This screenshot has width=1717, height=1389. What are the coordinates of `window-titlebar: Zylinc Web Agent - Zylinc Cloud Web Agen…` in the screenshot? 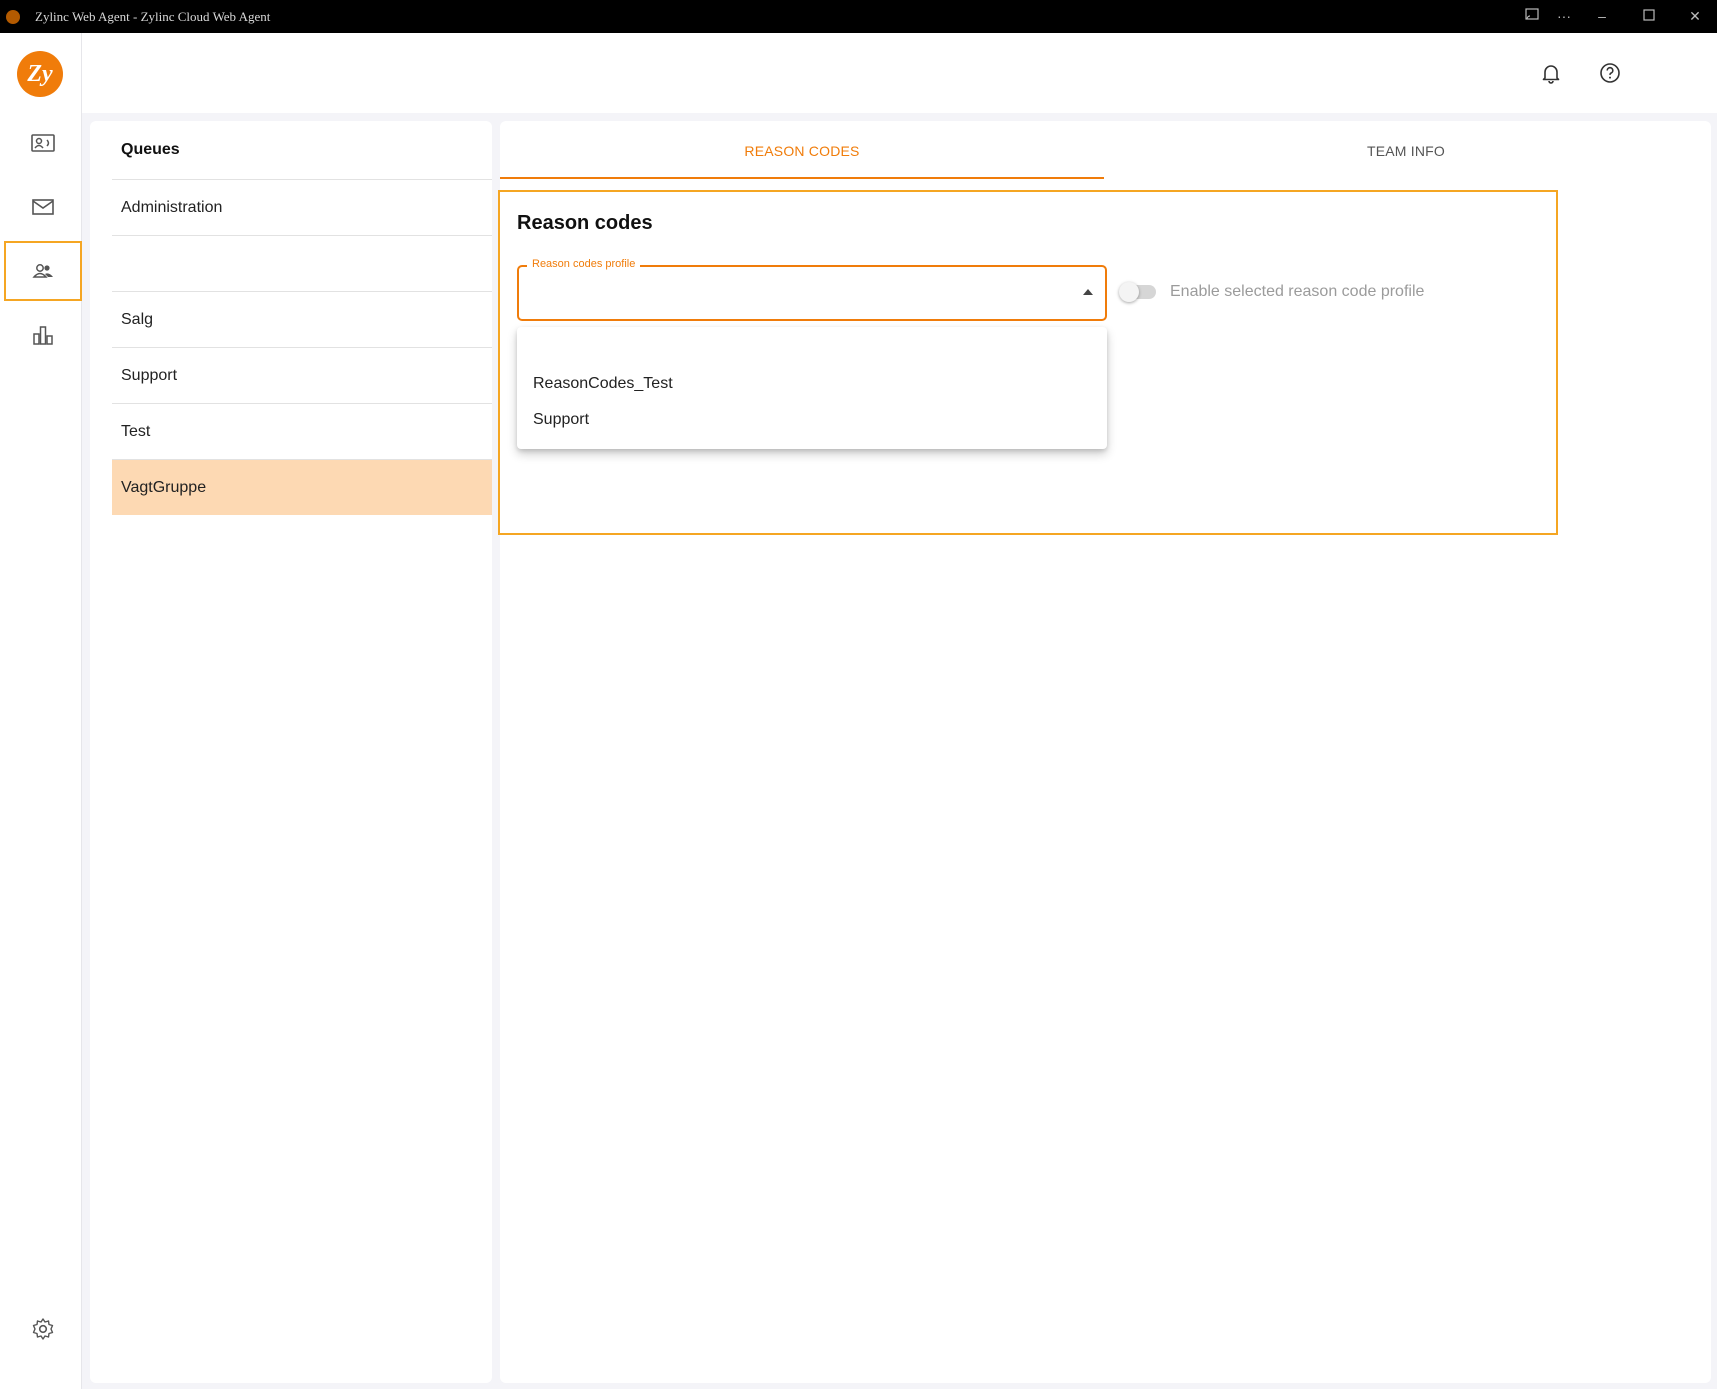 It's located at (858, 16).